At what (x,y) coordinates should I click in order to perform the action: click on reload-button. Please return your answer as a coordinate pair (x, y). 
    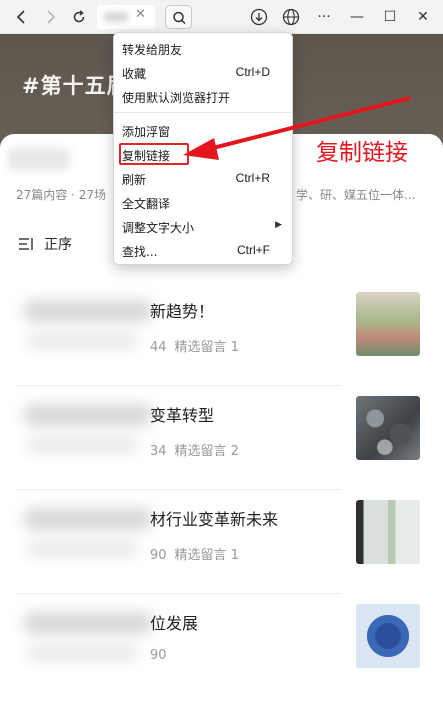
    Looking at the image, I should click on (79, 17).